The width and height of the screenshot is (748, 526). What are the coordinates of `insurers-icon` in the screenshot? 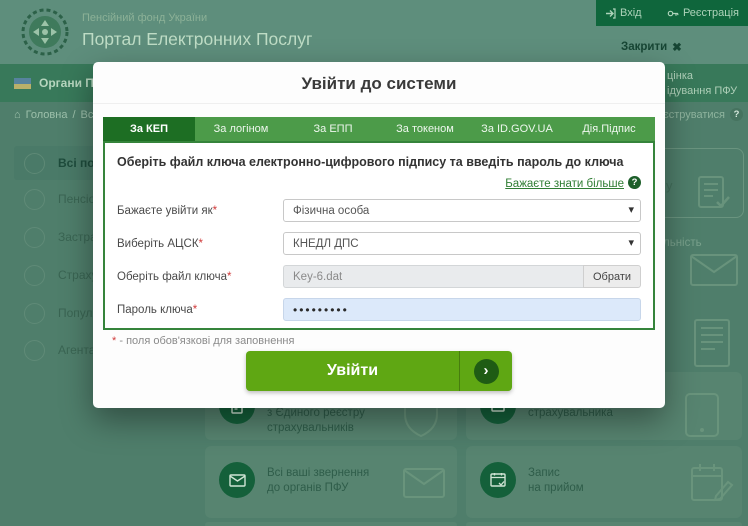 It's located at (34, 275).